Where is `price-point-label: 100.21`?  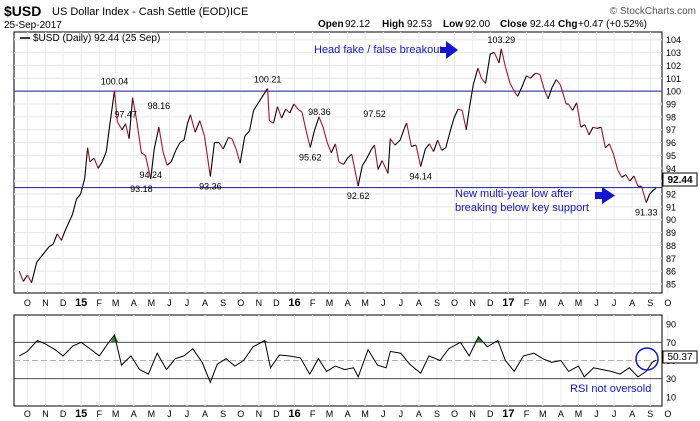 price-point-label: 100.21 is located at coordinates (268, 79).